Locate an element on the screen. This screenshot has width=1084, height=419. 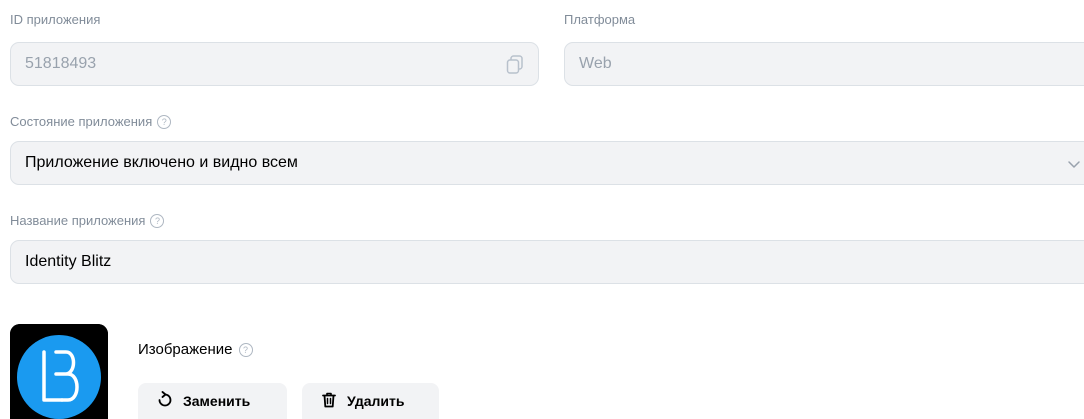
platform-label: Платформа is located at coordinates (599, 19).